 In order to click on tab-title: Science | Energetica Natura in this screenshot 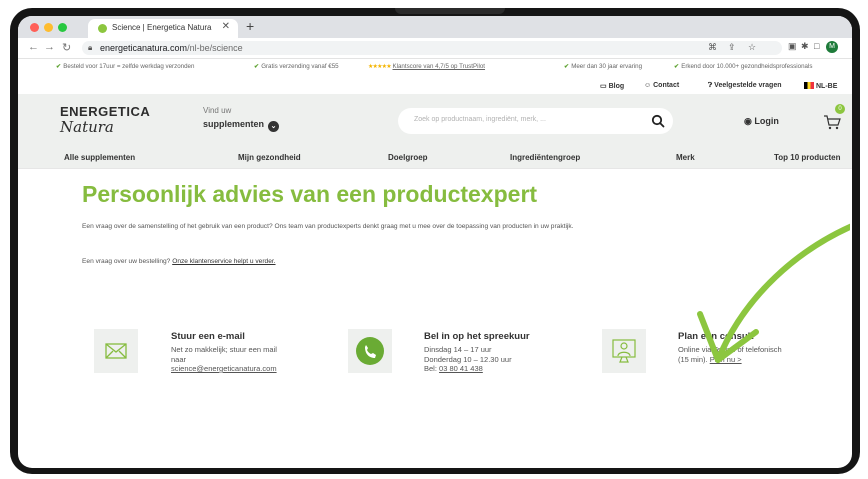, I will do `click(162, 27)`.